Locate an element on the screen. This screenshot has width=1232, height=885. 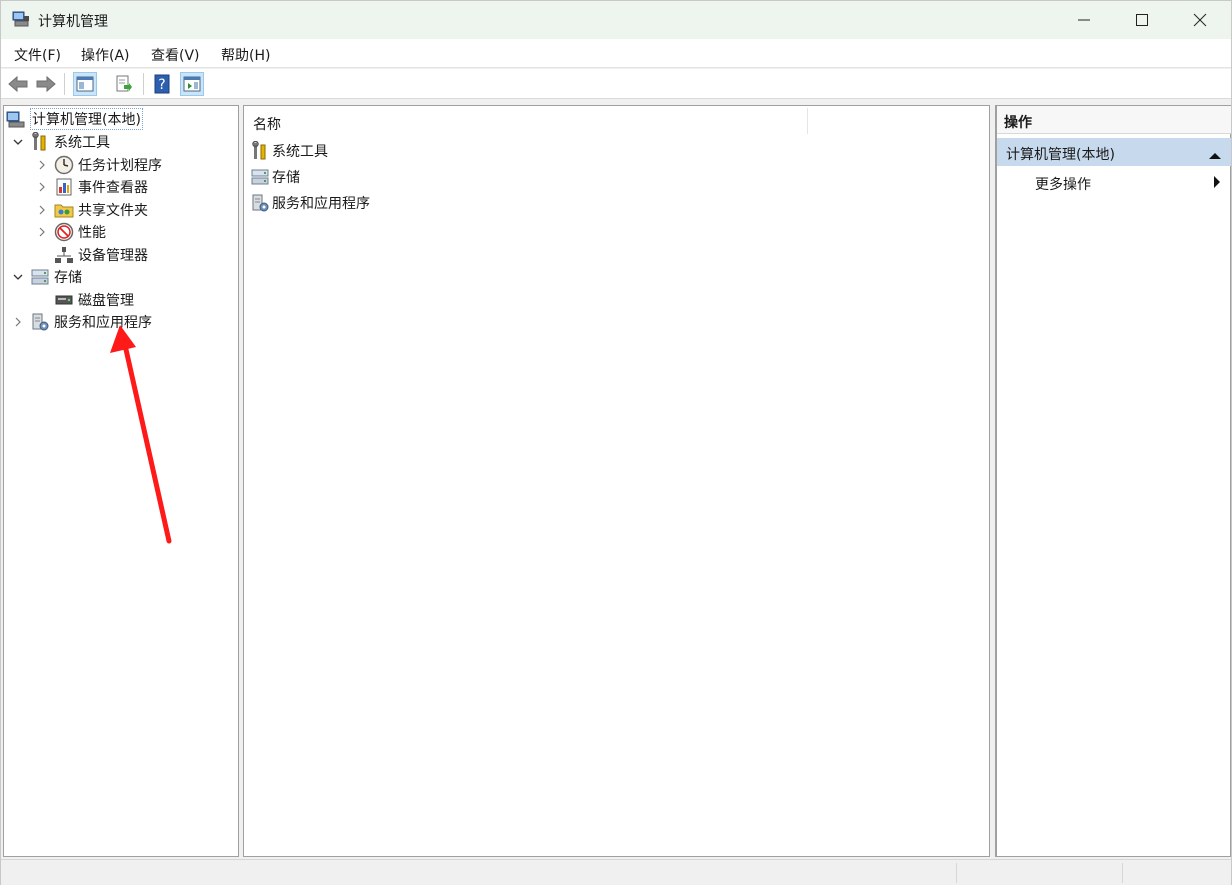
tree-item-task-scheduler: 任务计划程序 is located at coordinates (99, 165).